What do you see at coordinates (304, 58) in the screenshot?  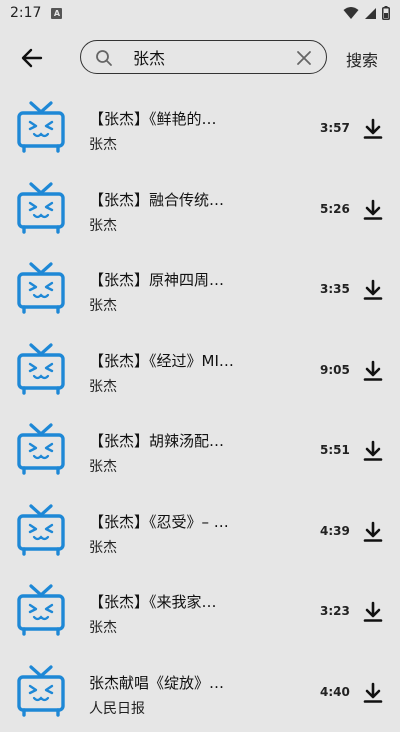 I see `close-icon` at bounding box center [304, 58].